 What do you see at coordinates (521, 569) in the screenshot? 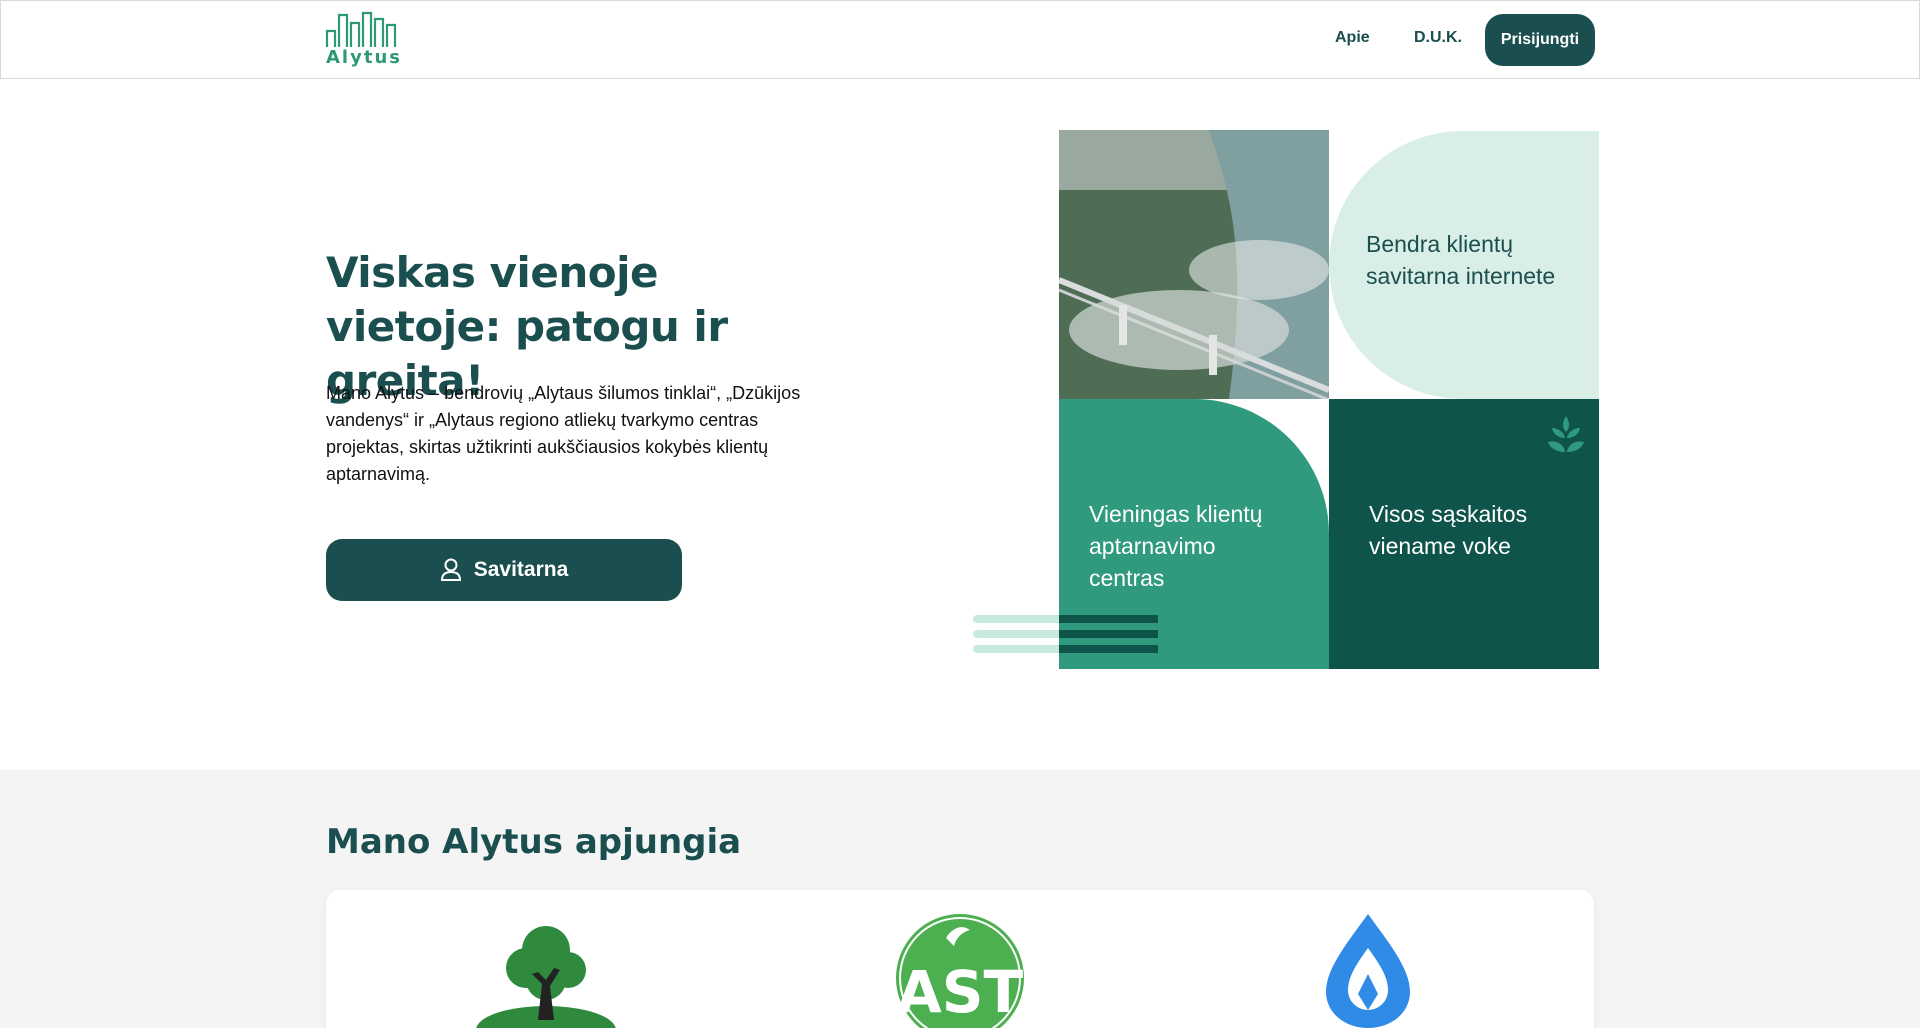
I see `self-service-label: Savitarna` at bounding box center [521, 569].